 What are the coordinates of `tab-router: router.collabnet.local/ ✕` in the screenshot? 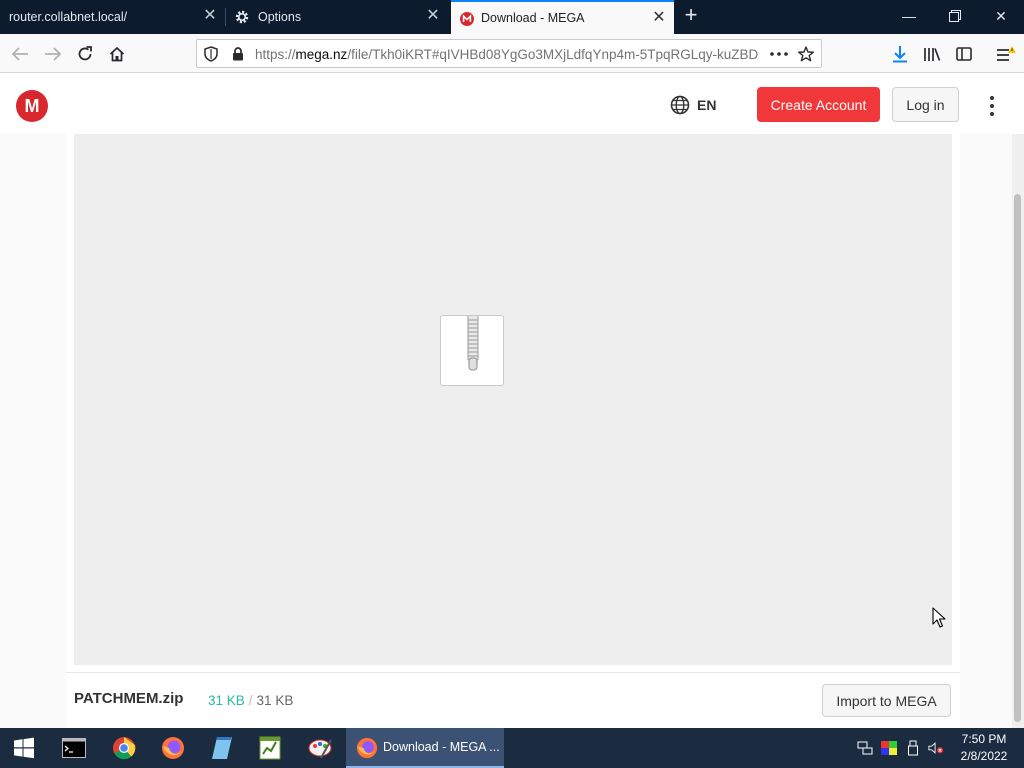 It's located at (112, 17).